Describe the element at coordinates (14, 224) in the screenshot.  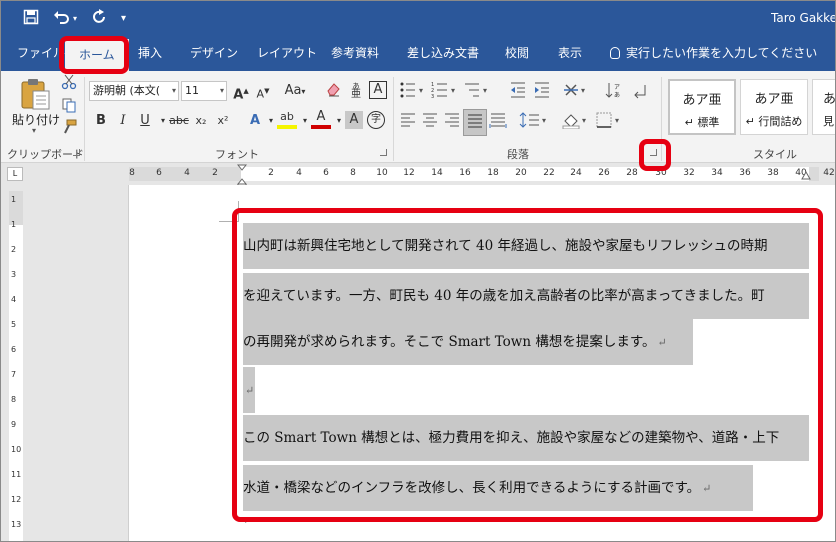
I see `ruler-tick-label: 1` at that location.